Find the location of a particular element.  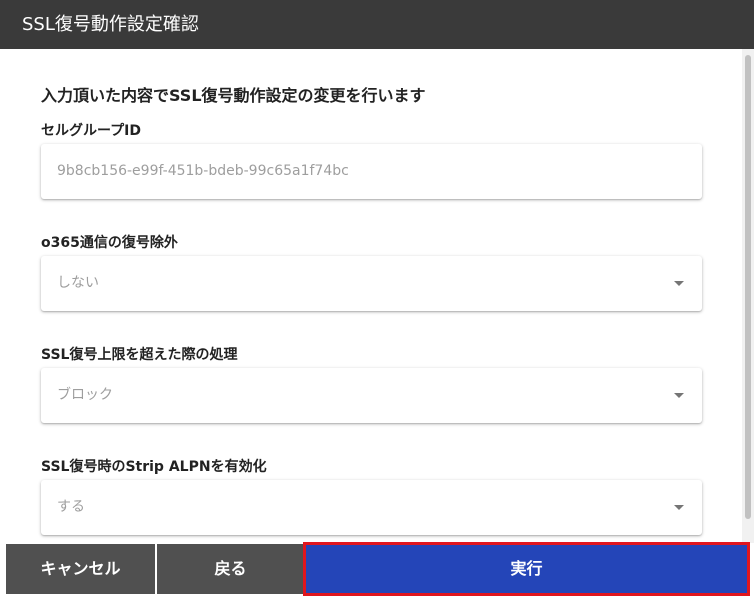

cancel-button: キャンセル is located at coordinates (80, 569).